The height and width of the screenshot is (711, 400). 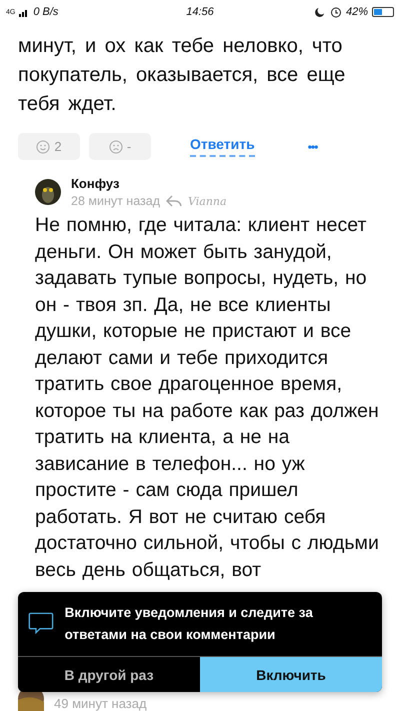 What do you see at coordinates (383, 12) in the screenshot?
I see `battery-icon` at bounding box center [383, 12].